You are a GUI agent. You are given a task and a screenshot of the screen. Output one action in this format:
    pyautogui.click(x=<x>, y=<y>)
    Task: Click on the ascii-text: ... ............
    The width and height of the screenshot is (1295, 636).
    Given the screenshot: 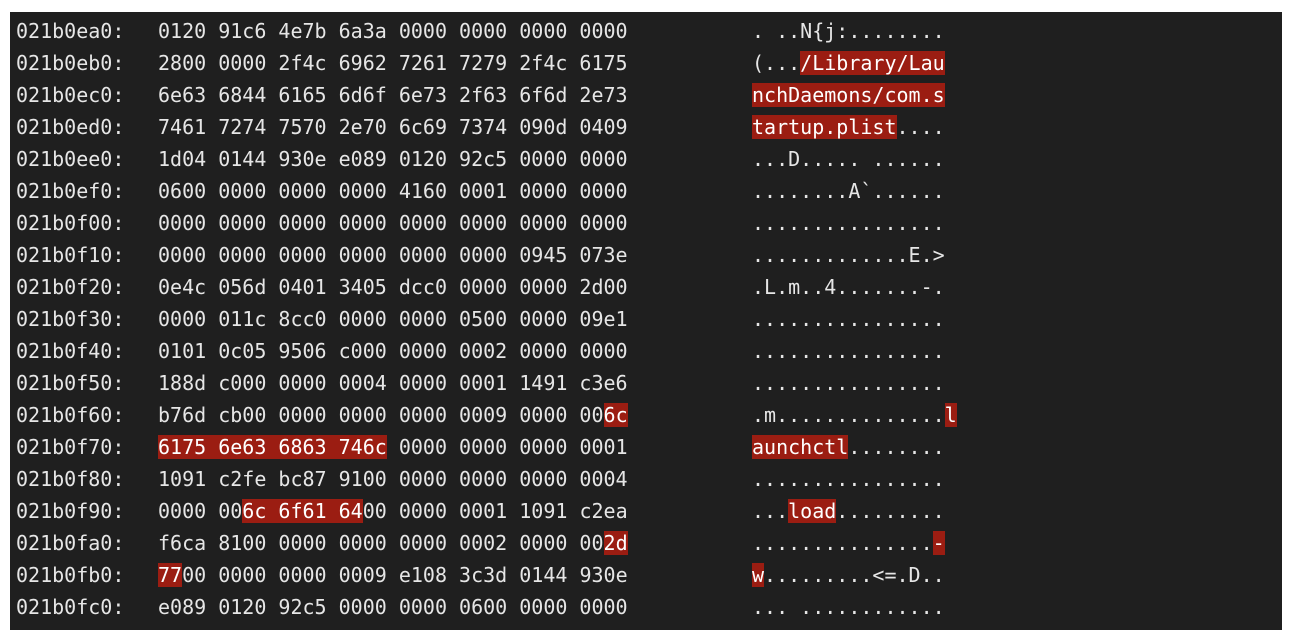 What is the action you would take?
    pyautogui.click(x=848, y=607)
    